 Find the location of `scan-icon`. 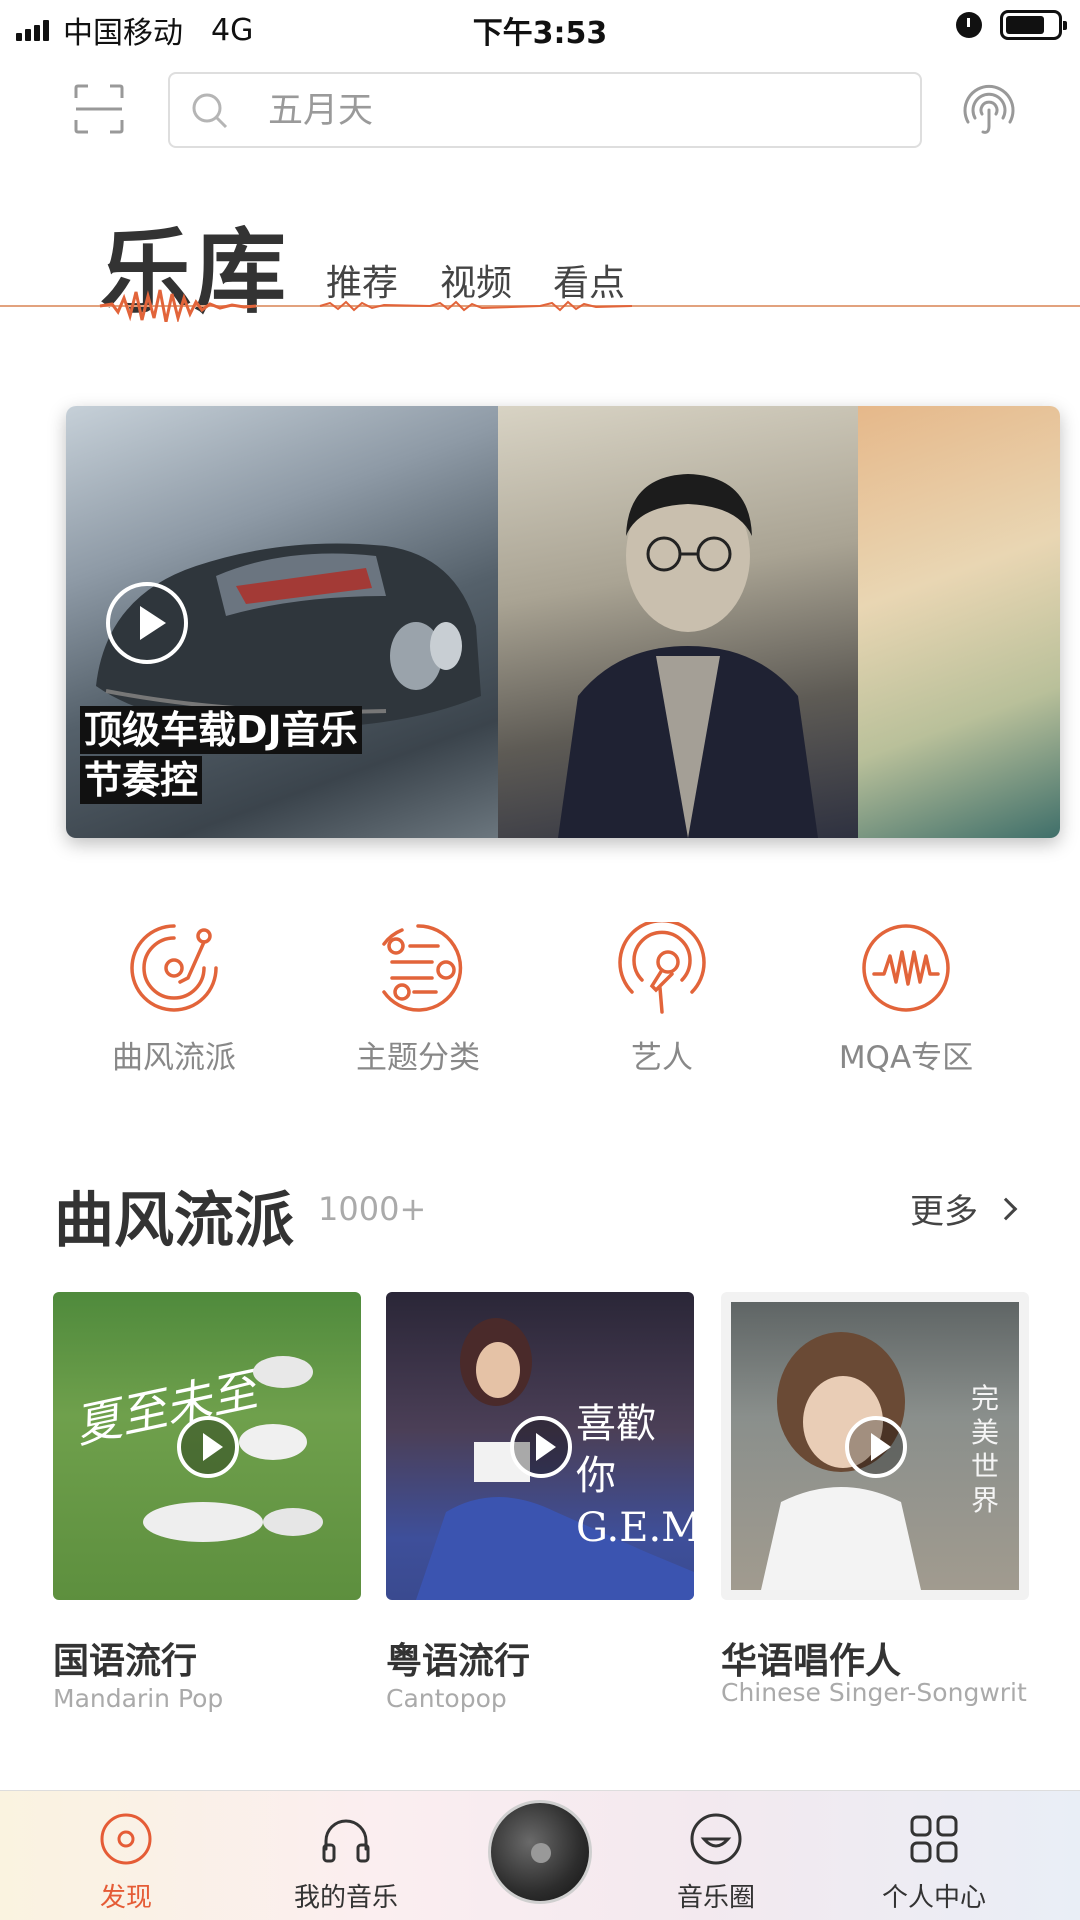

scan-icon is located at coordinates (99, 109).